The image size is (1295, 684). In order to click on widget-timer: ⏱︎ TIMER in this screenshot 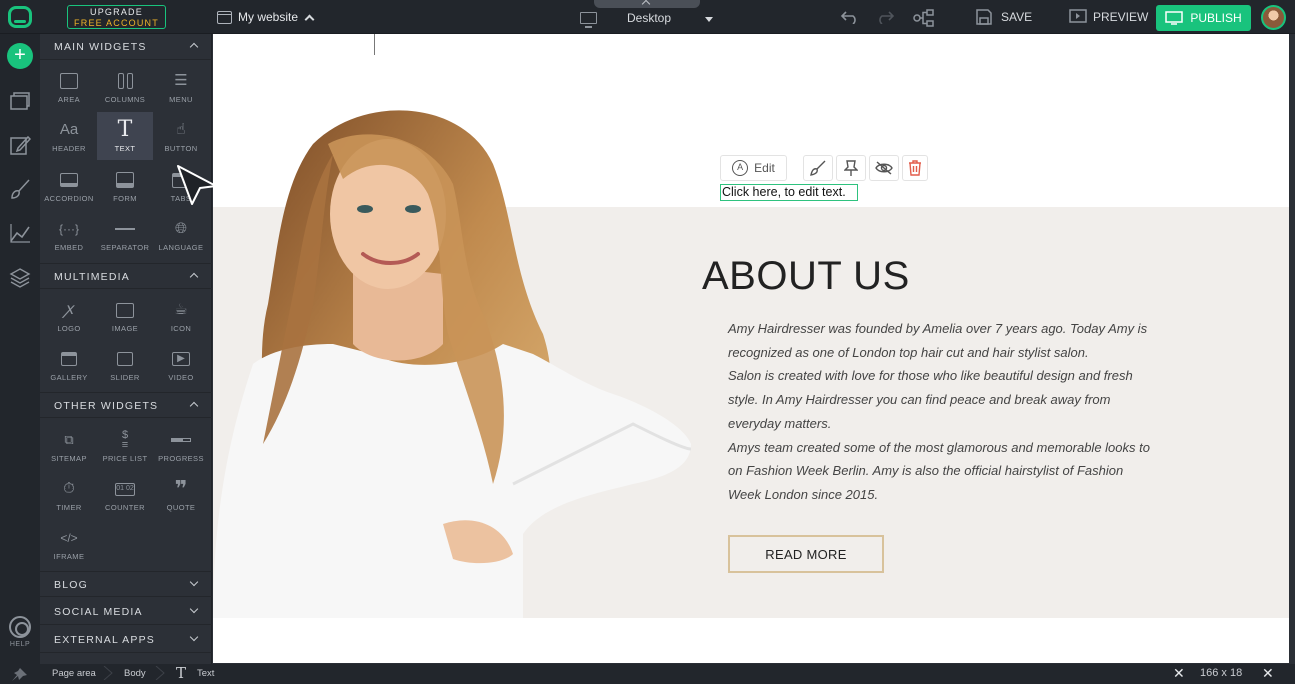, I will do `click(69, 495)`.